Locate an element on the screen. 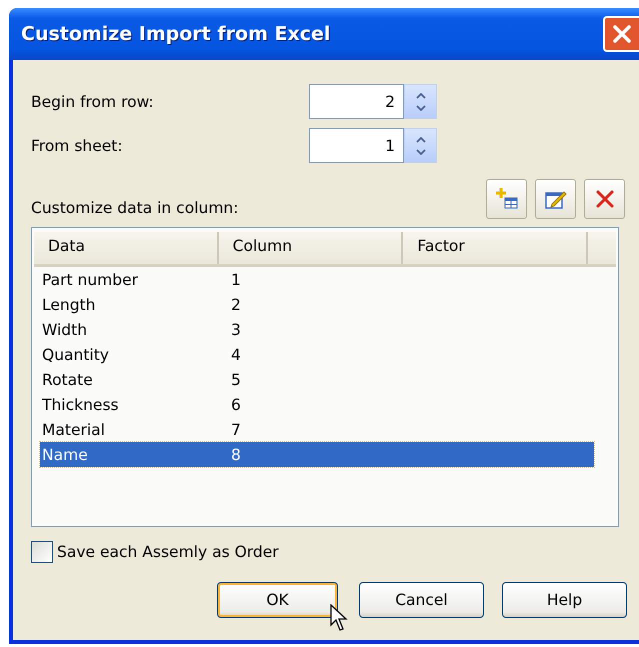 This screenshot has width=639, height=647. field-label: From sheet: is located at coordinates (77, 145).